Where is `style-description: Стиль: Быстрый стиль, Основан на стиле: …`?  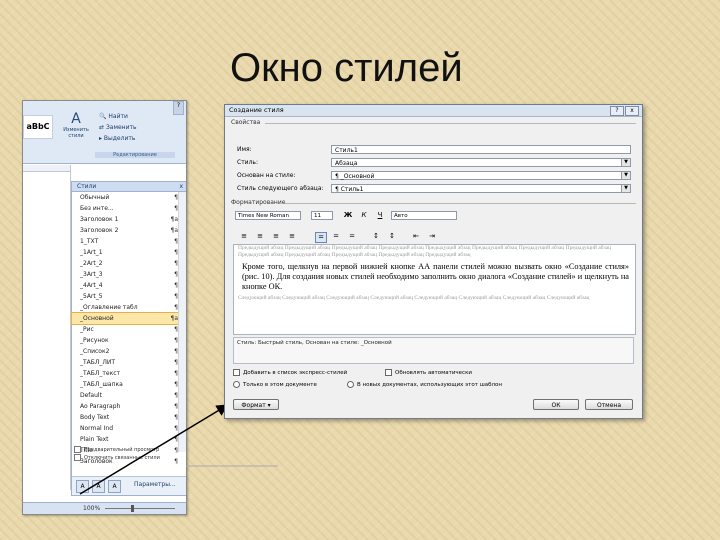 style-description: Стиль: Быстрый стиль, Основан на стиле: … is located at coordinates (433, 350).